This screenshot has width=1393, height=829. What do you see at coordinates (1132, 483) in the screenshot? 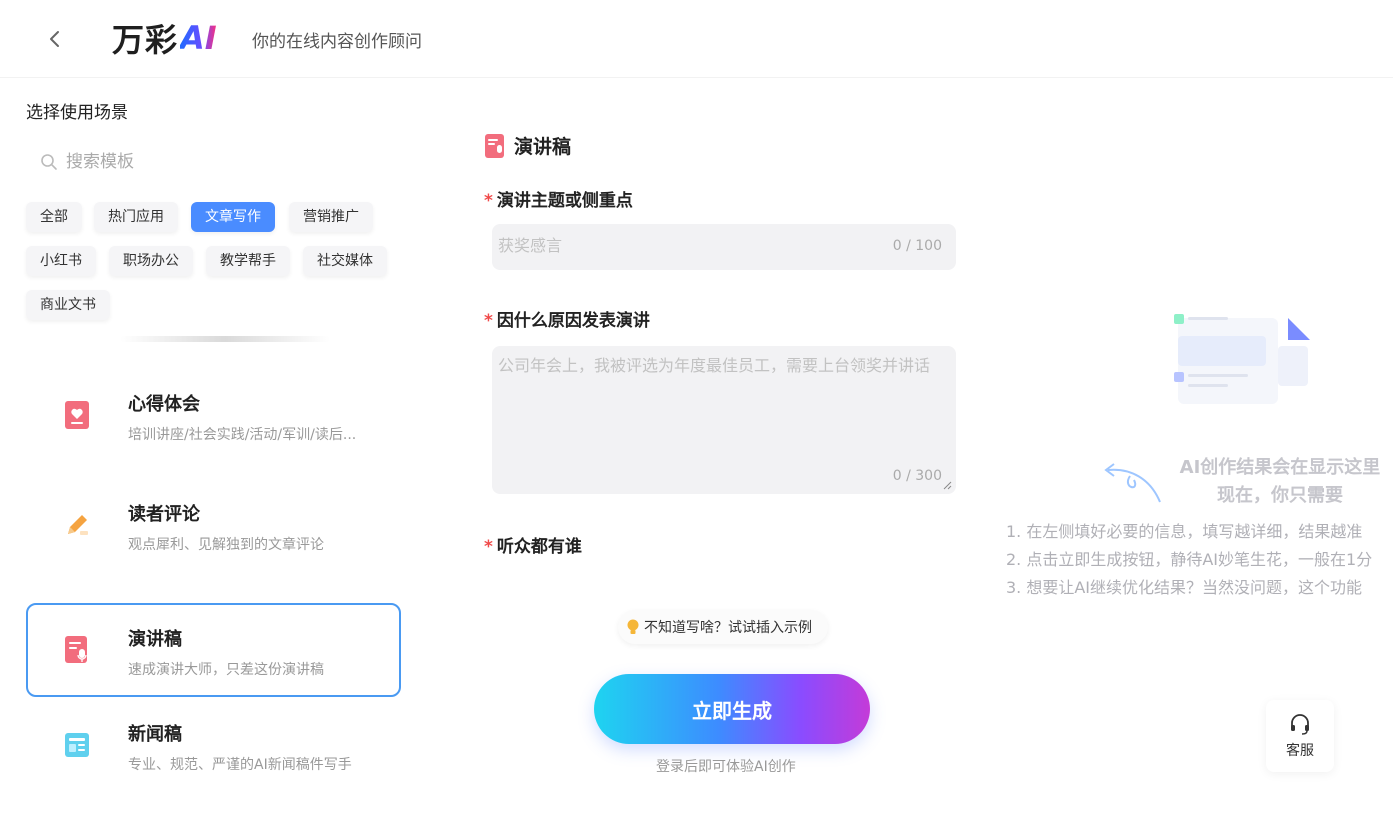
I see `curved-arrow-icon` at bounding box center [1132, 483].